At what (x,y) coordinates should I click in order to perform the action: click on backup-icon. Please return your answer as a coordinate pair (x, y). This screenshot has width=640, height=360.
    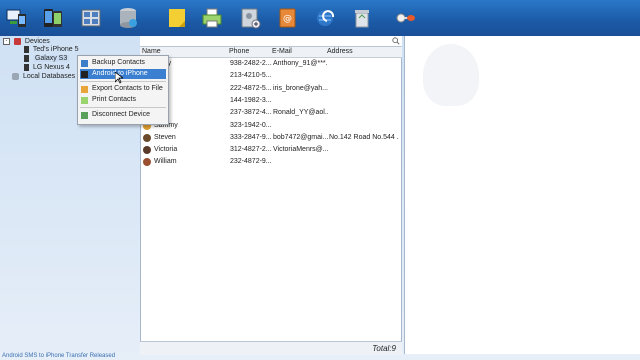
    Looking at the image, I should click on (84, 63).